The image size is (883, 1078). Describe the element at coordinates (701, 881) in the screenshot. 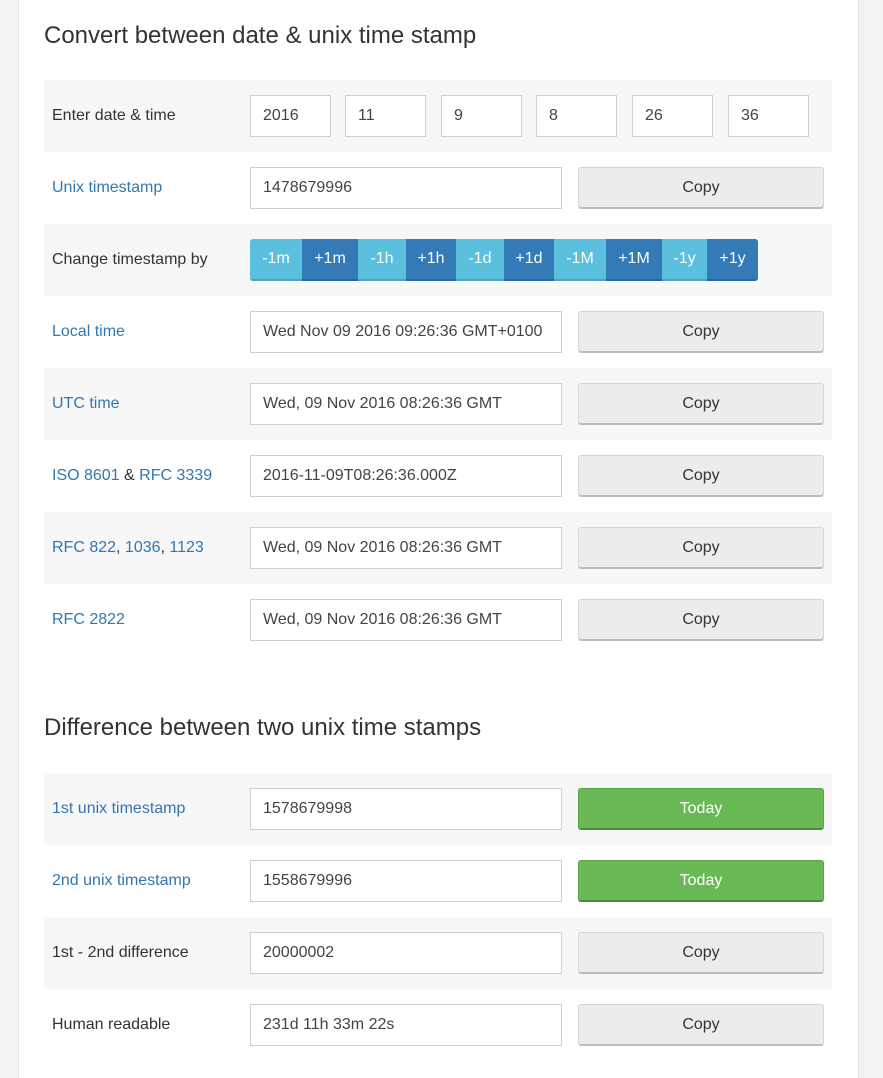

I see `second-today-button: Today` at that location.